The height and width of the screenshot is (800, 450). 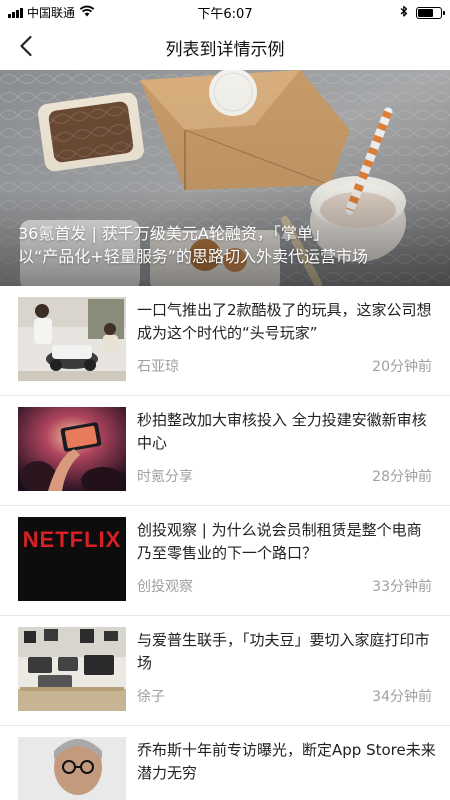 What do you see at coordinates (151, 697) in the screenshot?
I see `news-source: 徐子` at bounding box center [151, 697].